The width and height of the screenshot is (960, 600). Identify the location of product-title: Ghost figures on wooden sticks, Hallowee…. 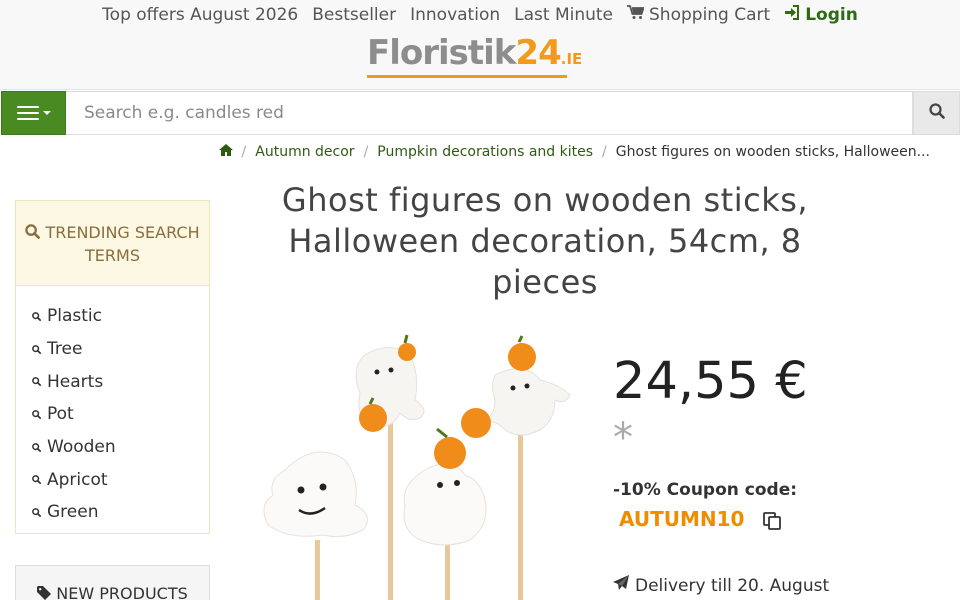
(545, 241).